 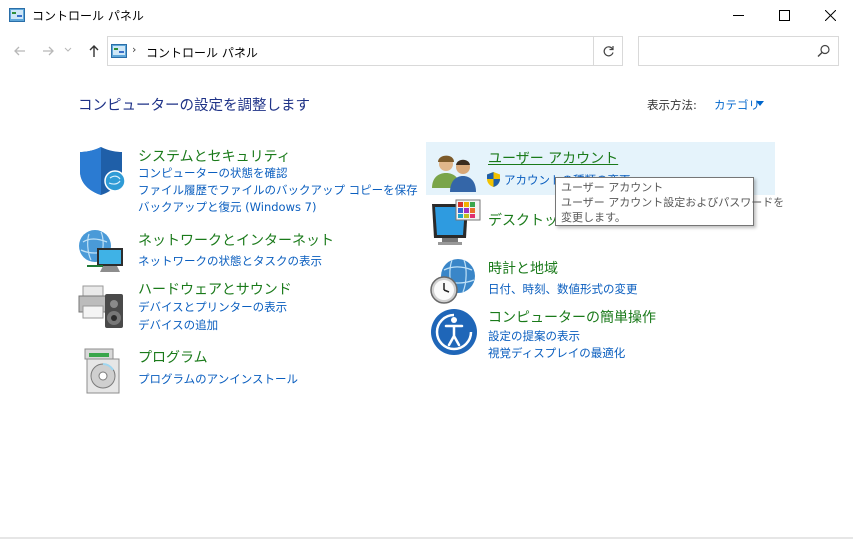 What do you see at coordinates (556, 353) in the screenshot?
I see `link-optimize-visual-display: 視覚ディスプレイの最適化` at bounding box center [556, 353].